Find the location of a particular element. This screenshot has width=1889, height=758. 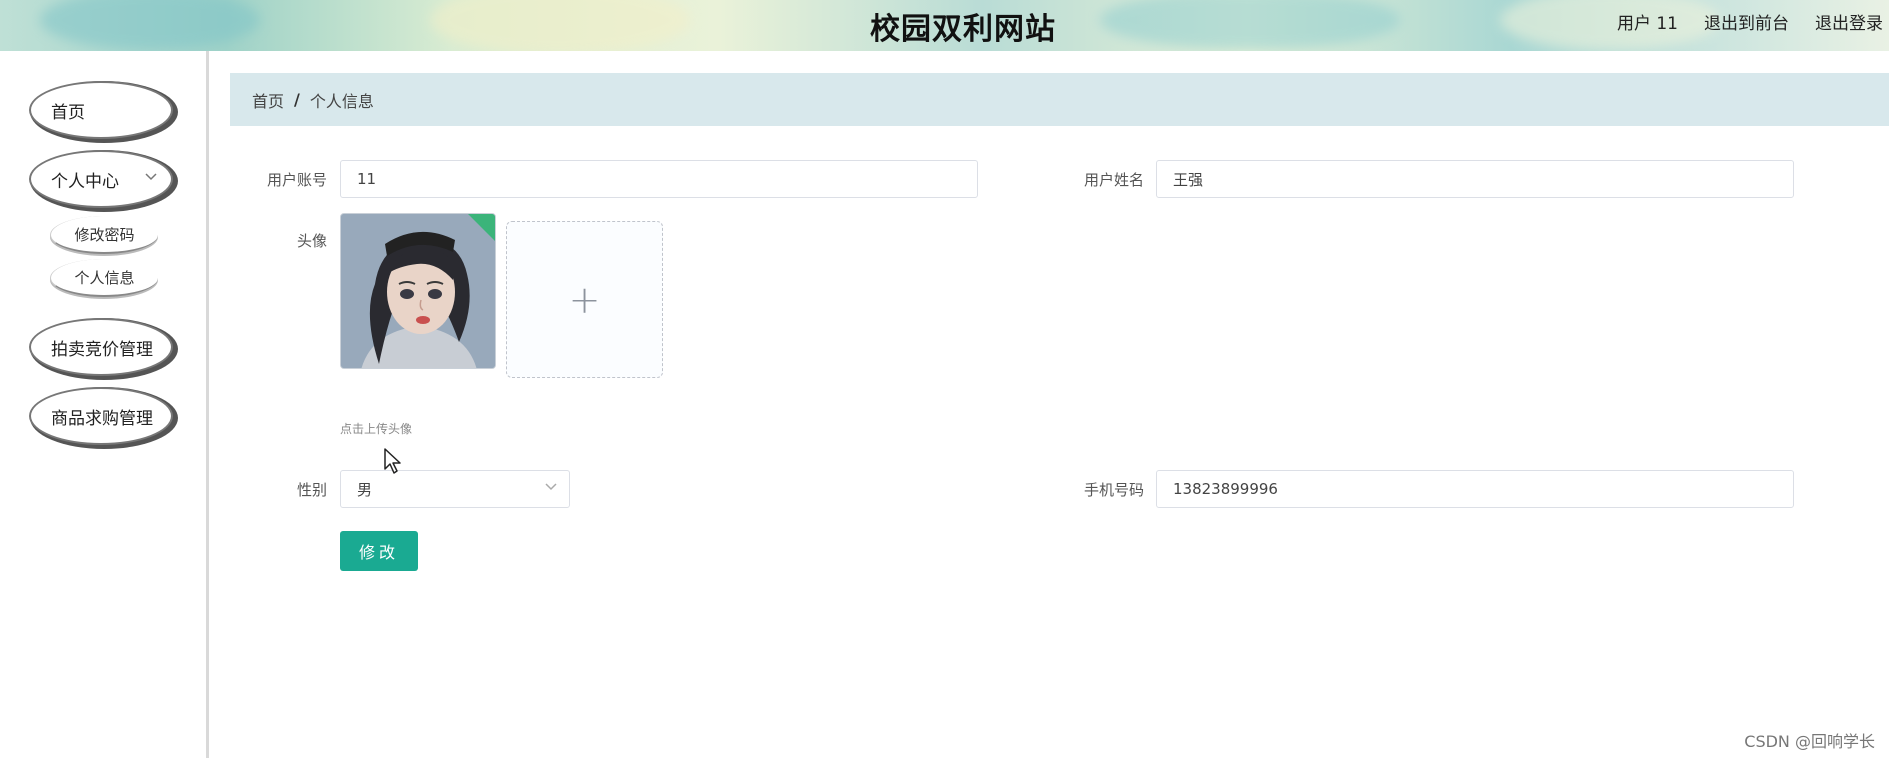

sidebar-subitem-personal-info: 个人信息 is located at coordinates (104, 278).